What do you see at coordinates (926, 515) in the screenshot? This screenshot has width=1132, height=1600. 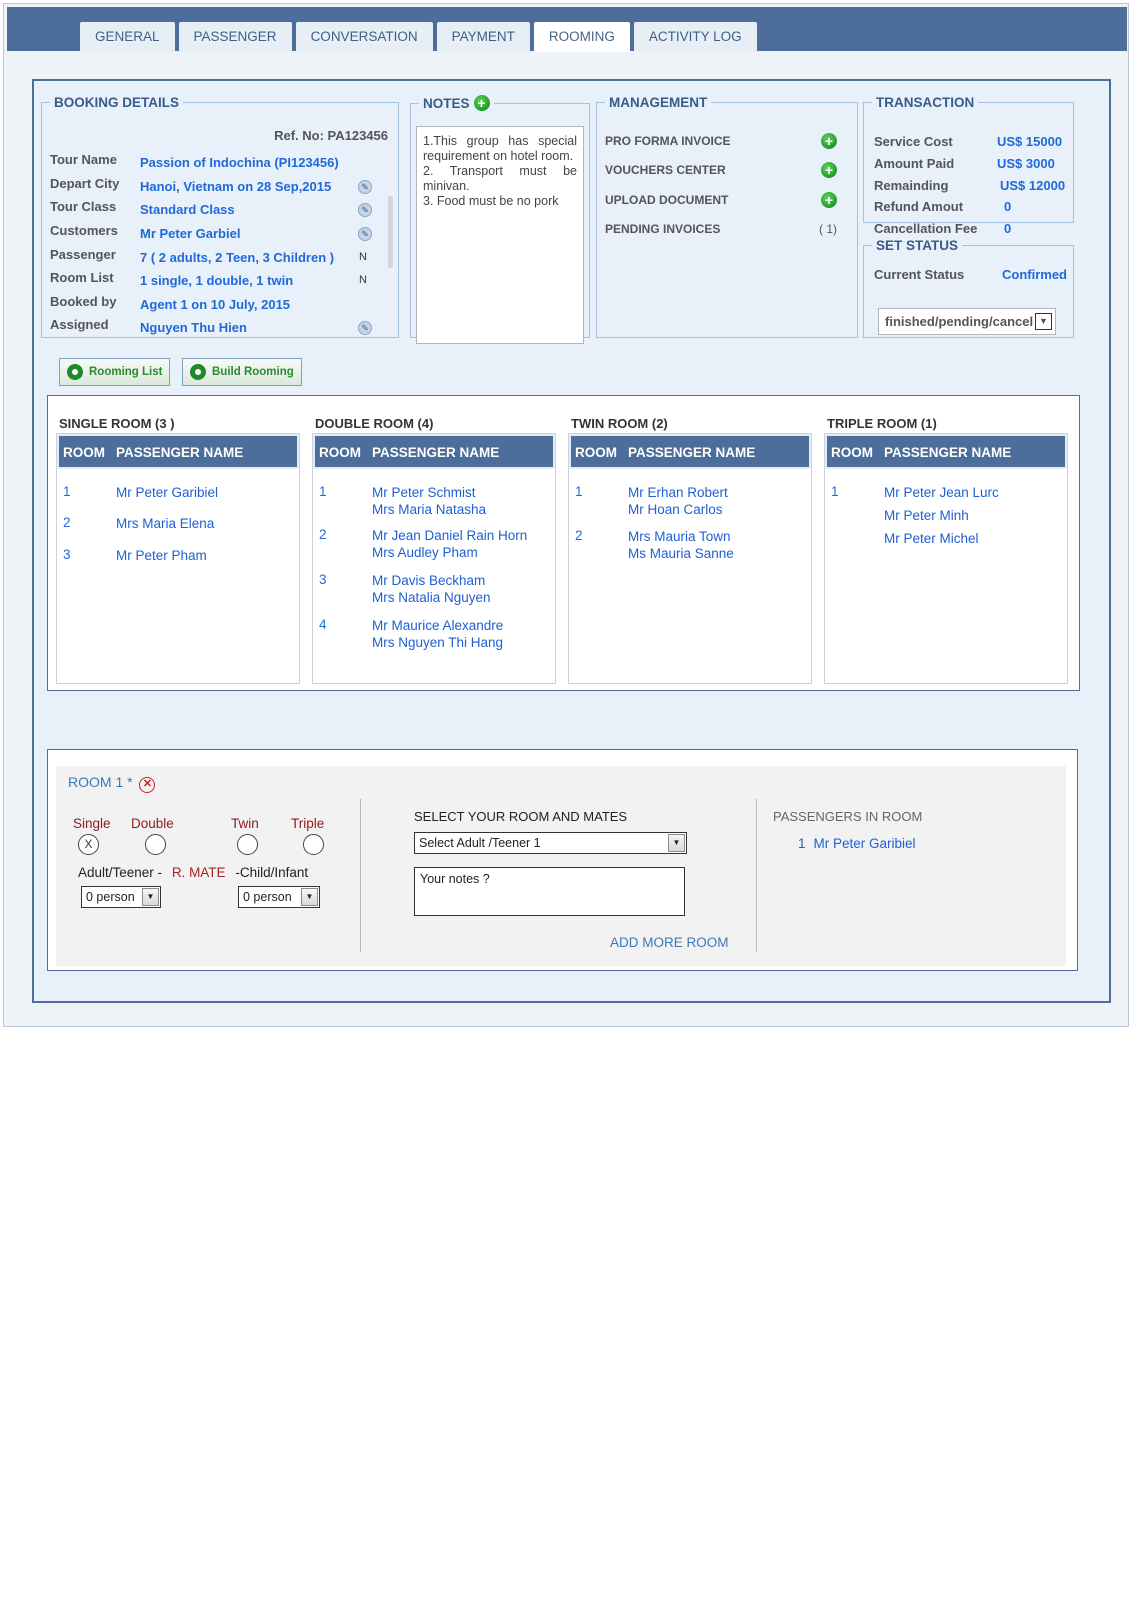 I see `passenger-name: Mr Peter Minh` at bounding box center [926, 515].